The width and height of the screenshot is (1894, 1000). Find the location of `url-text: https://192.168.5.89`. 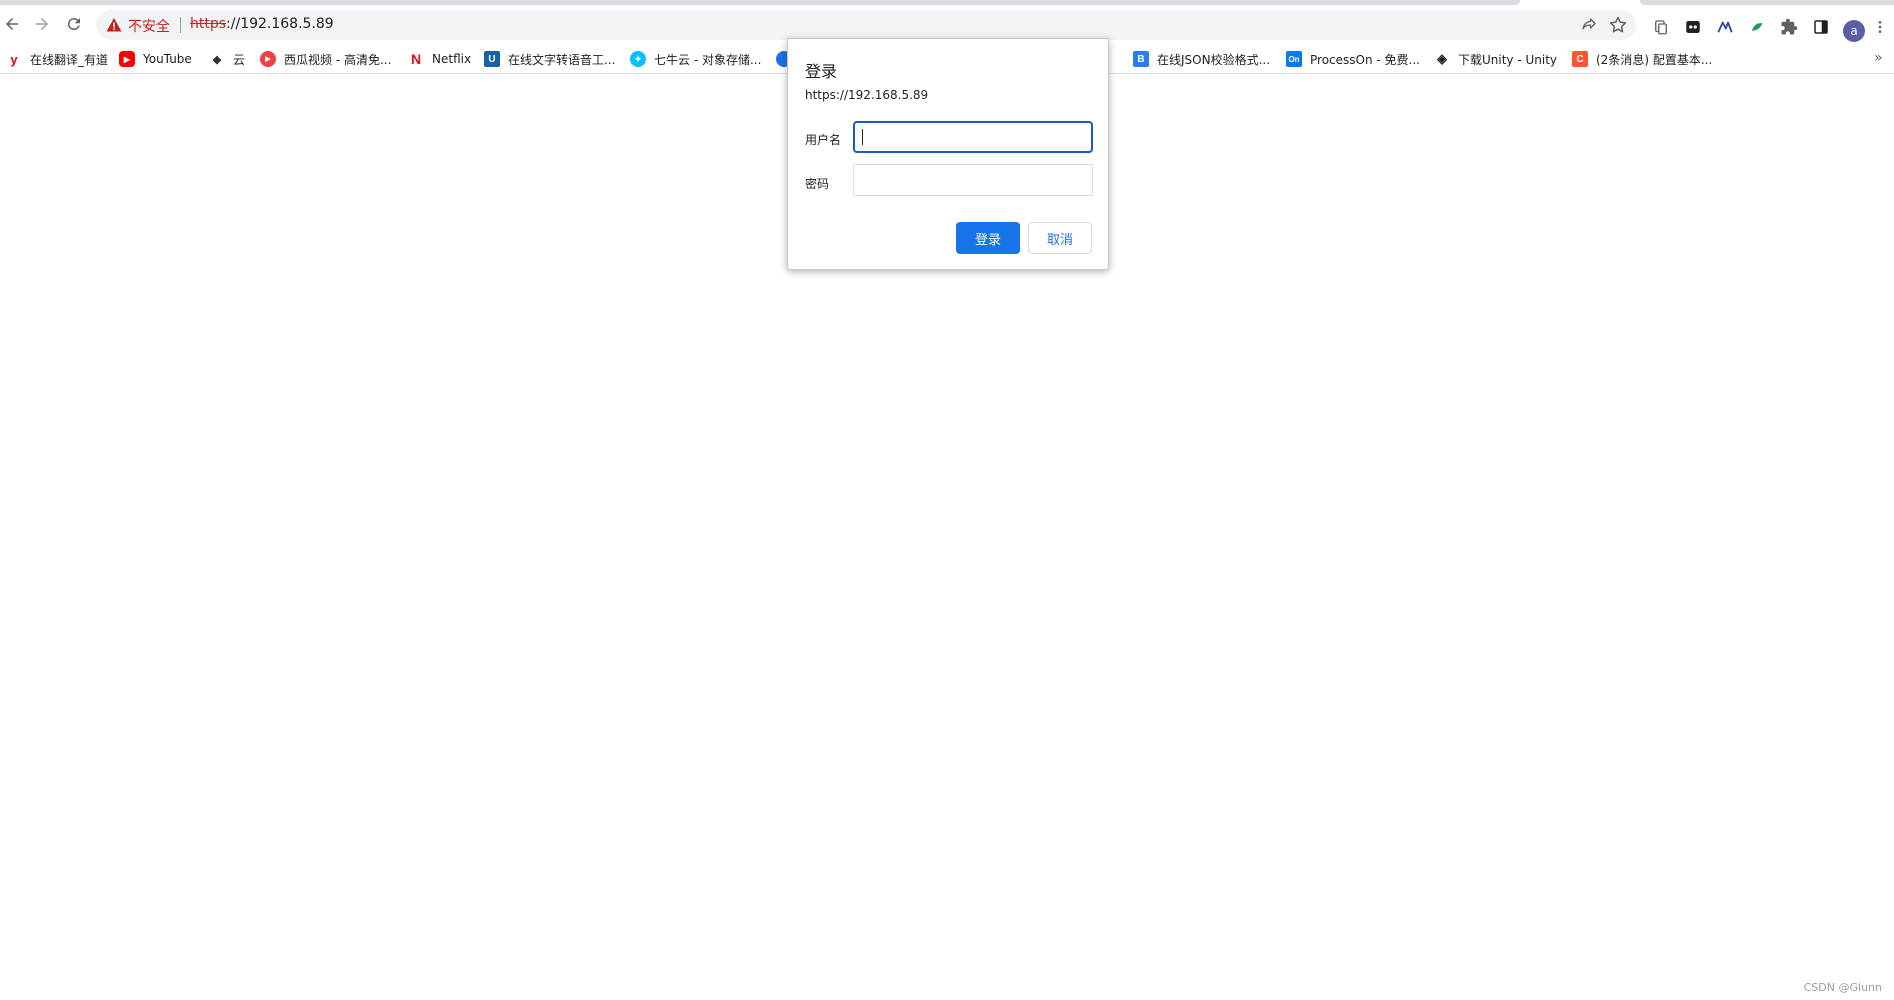

url-text: https://192.168.5.89 is located at coordinates (262, 24).